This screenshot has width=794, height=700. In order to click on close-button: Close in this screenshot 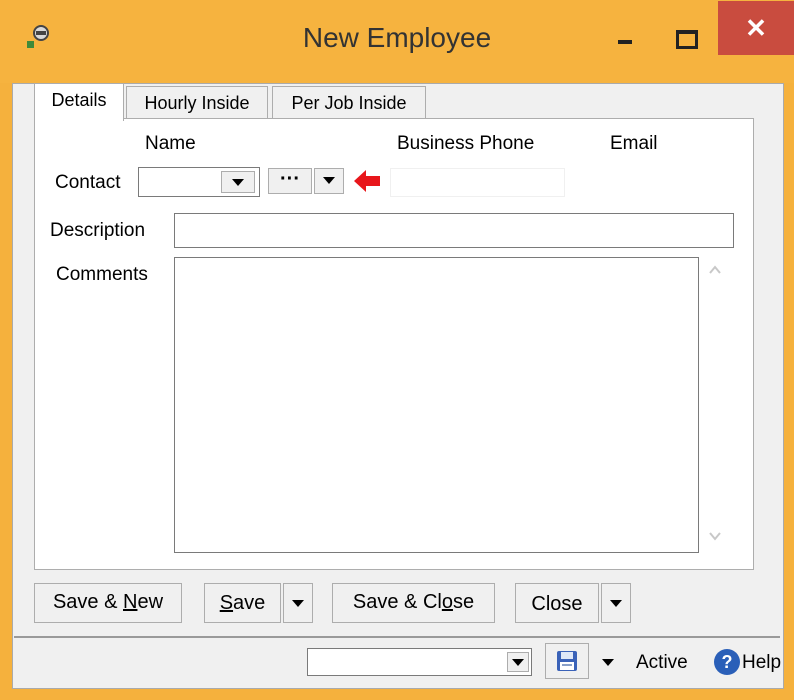, I will do `click(557, 603)`.